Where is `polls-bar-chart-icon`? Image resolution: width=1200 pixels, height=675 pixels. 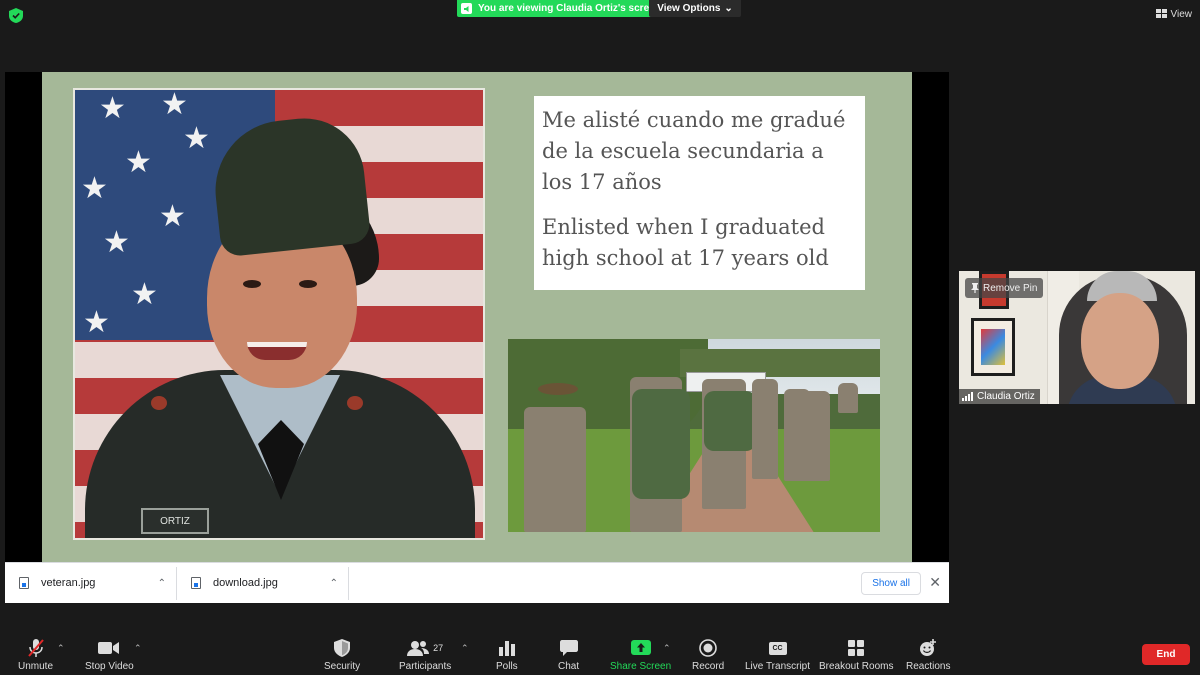
polls-bar-chart-icon is located at coordinates (506, 648).